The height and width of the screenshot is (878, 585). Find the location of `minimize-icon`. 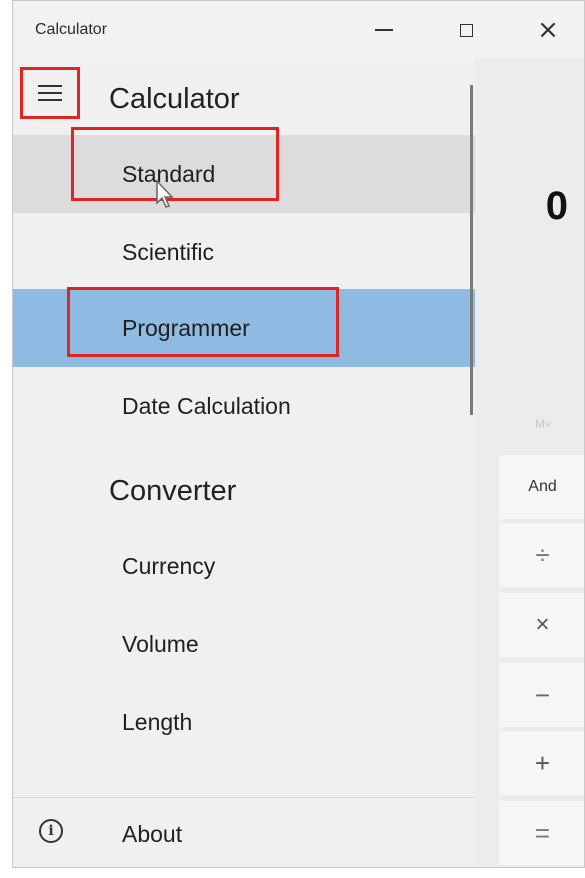

minimize-icon is located at coordinates (384, 30).